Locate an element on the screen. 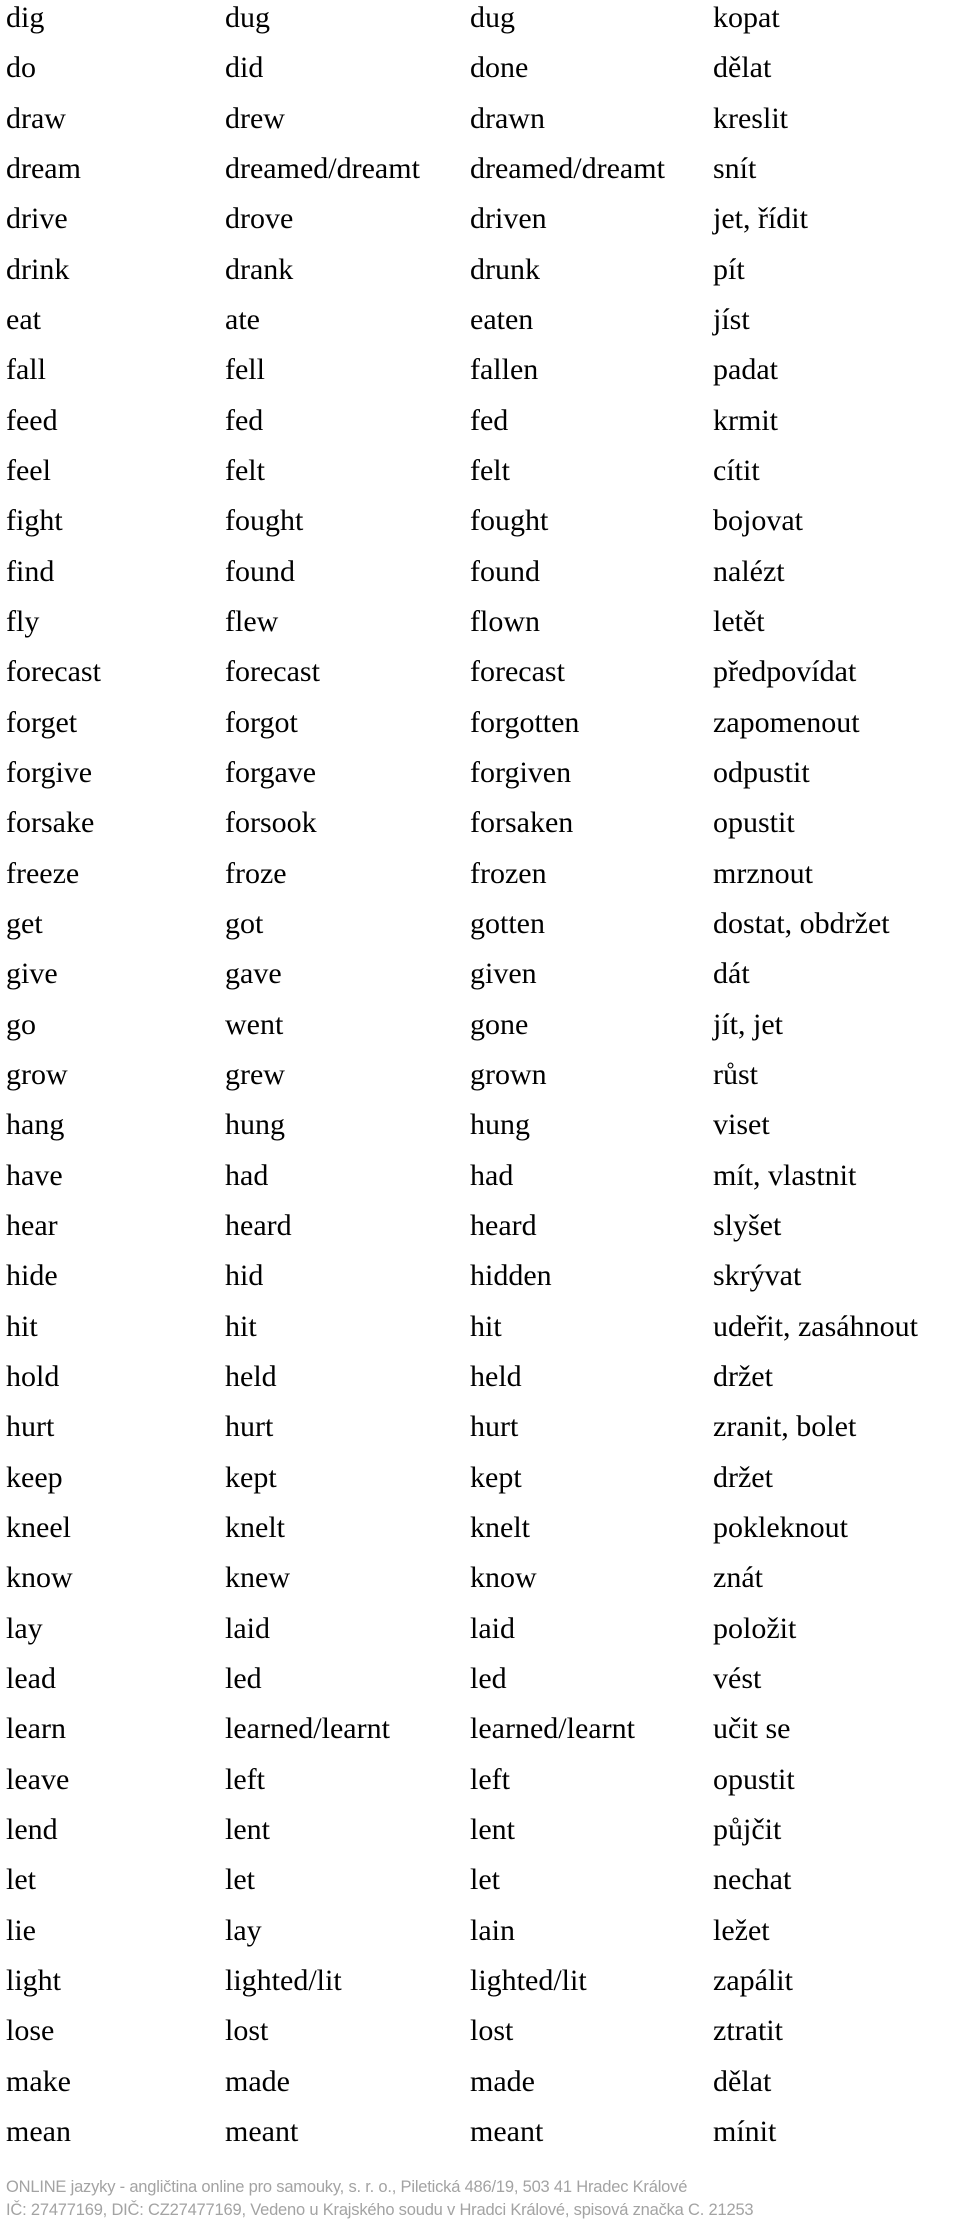 This screenshot has height=2227, width=960. table-row: hide hid hidden skrývat is located at coordinates (480, 1276).